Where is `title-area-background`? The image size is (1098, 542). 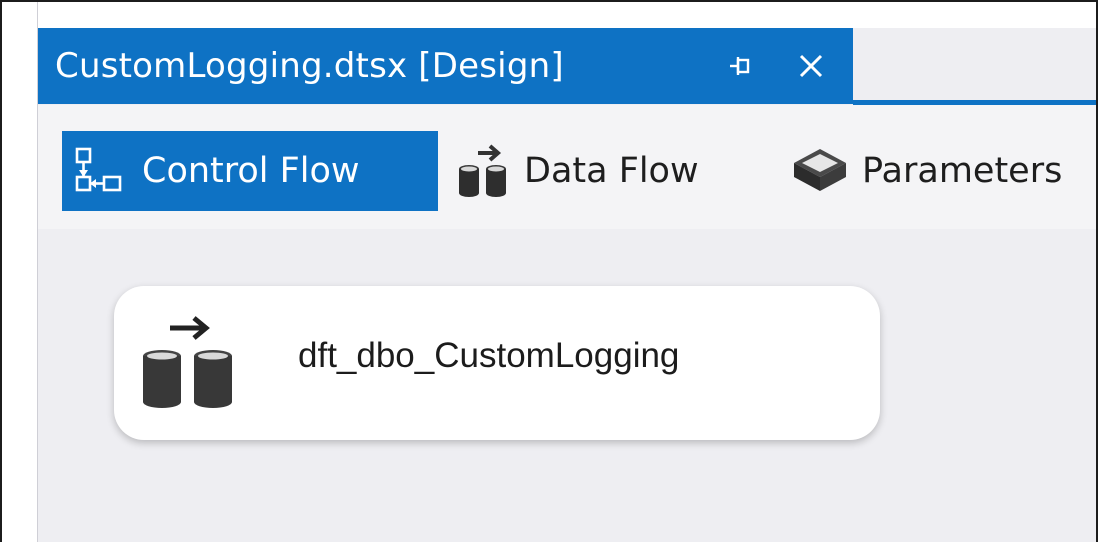
title-area-background is located at coordinates (549, 15).